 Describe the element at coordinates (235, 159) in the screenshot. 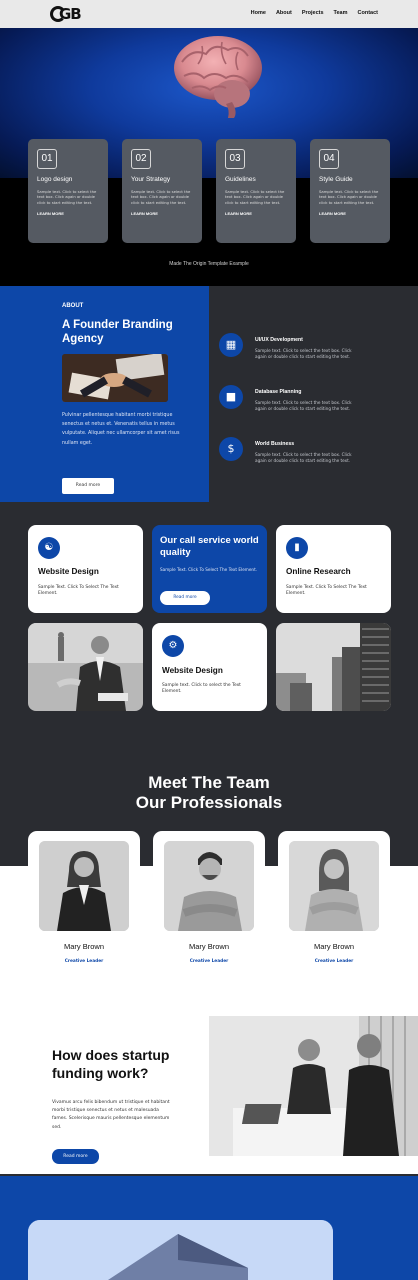

I see `feature-number: 03` at that location.